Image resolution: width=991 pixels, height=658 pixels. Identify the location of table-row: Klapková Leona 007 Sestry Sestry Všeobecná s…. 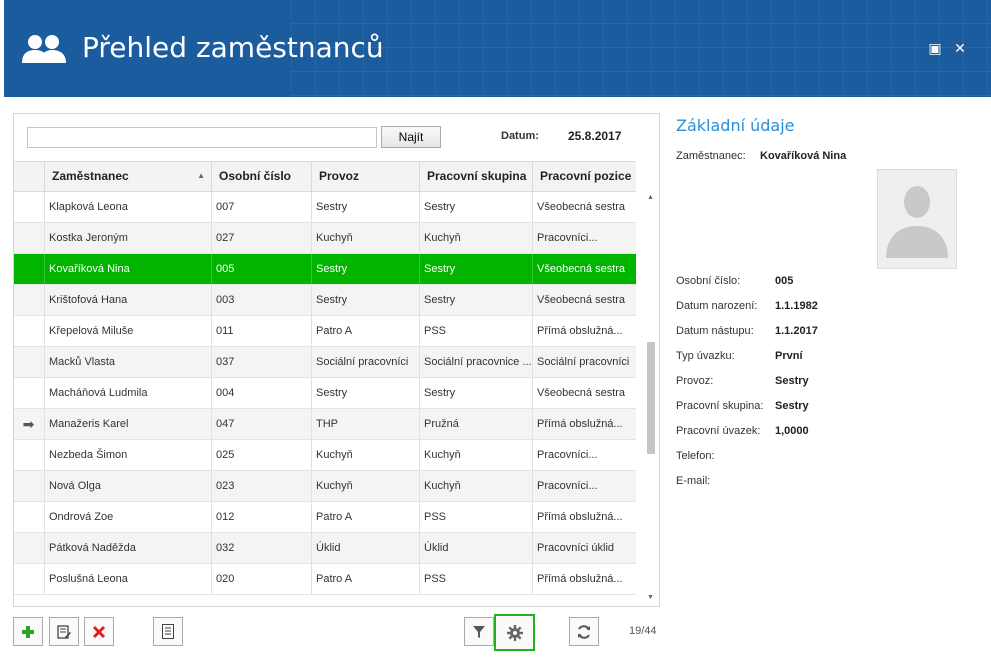
(325, 207).